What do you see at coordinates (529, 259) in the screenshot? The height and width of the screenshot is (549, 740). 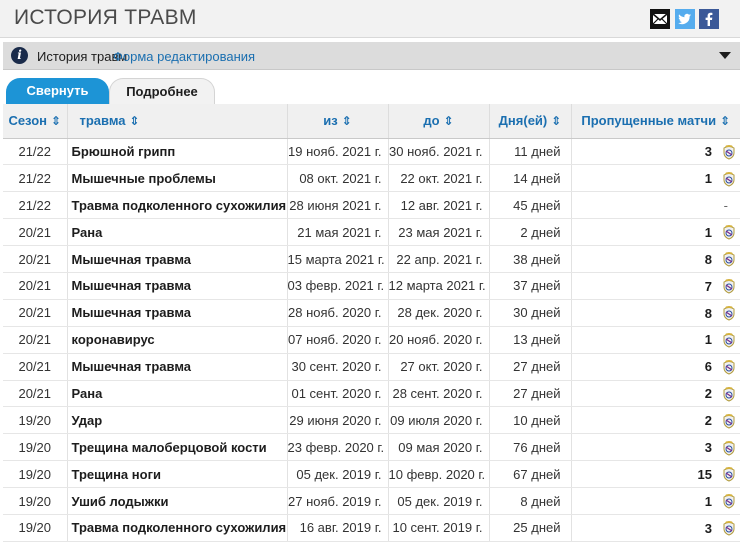 I see `days-cell: 38 дней` at bounding box center [529, 259].